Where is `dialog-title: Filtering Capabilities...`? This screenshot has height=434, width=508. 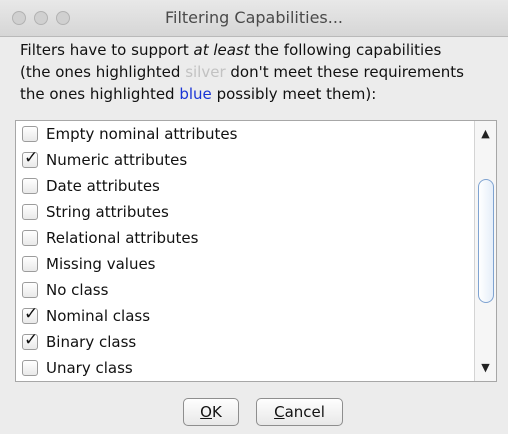
dialog-title: Filtering Capabilities... is located at coordinates (254, 17).